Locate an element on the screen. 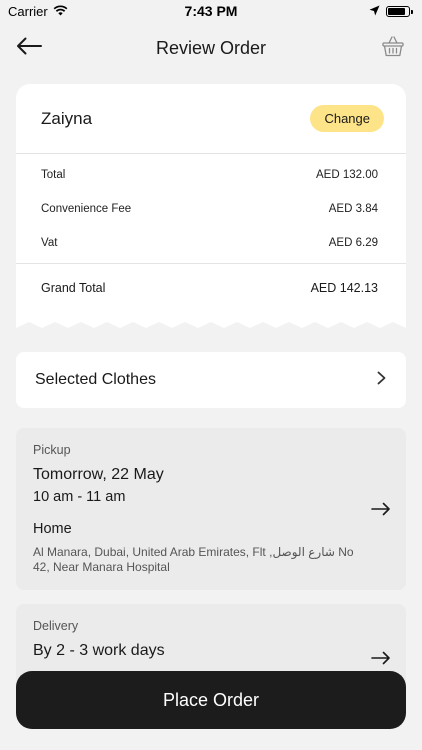 Image resolution: width=422 pixels, height=750 pixels. fee-value: AED 6.29 is located at coordinates (353, 243).